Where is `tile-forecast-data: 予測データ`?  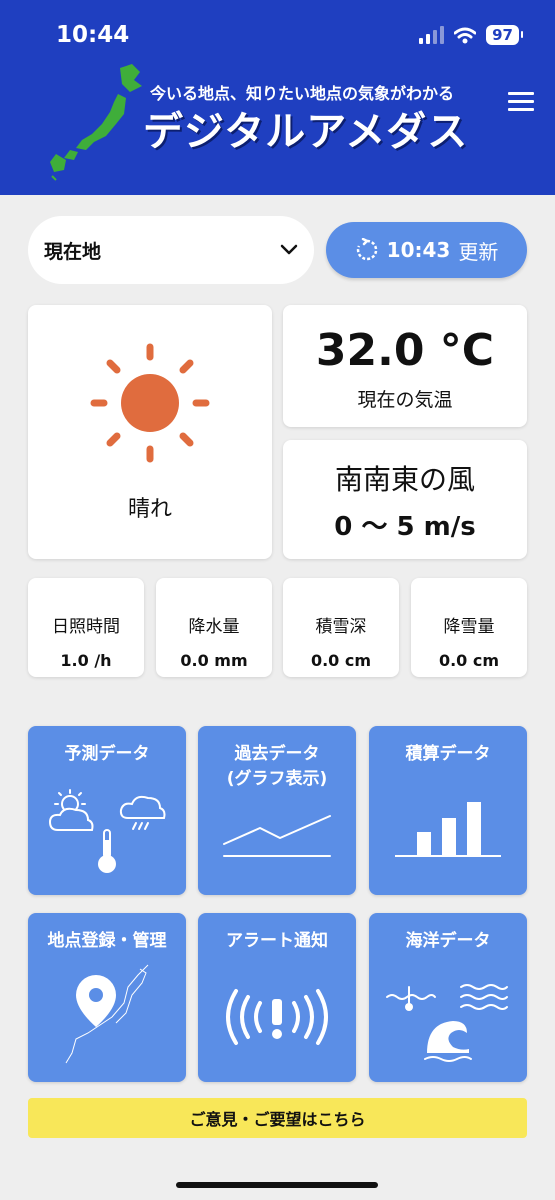 tile-forecast-data: 予測データ is located at coordinates (107, 810).